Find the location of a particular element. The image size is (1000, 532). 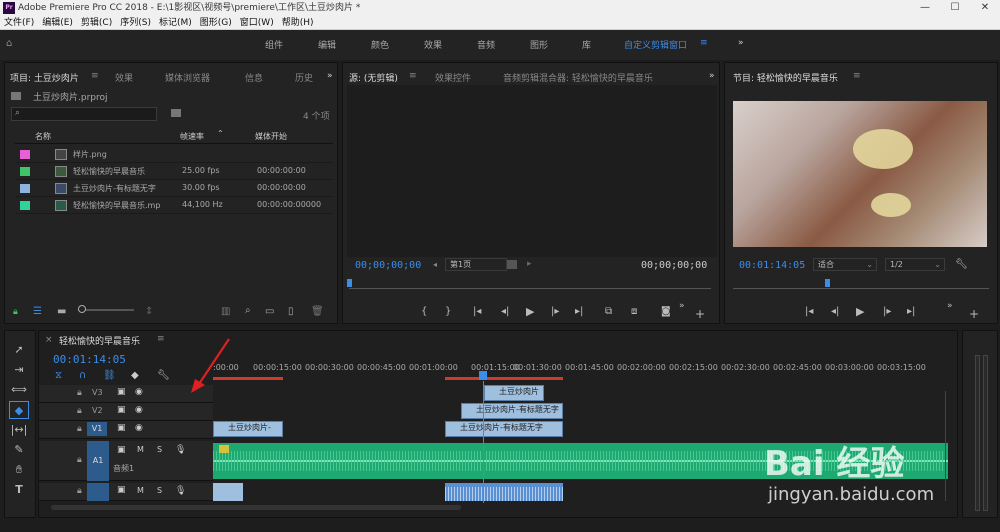

tab-media-browser: 媒体浏览器 is located at coordinates (187, 77).